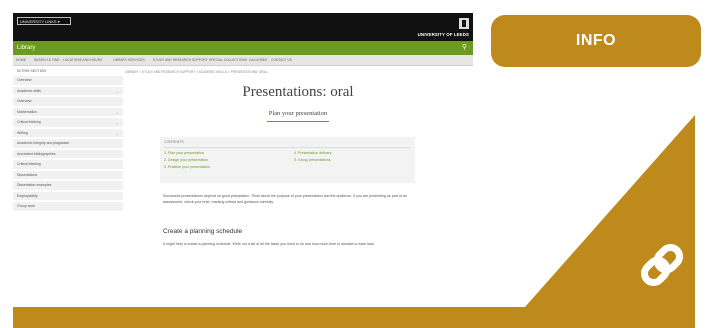 This screenshot has width=709, height=328. I want to click on gold-footer-bar, so click(354, 317).